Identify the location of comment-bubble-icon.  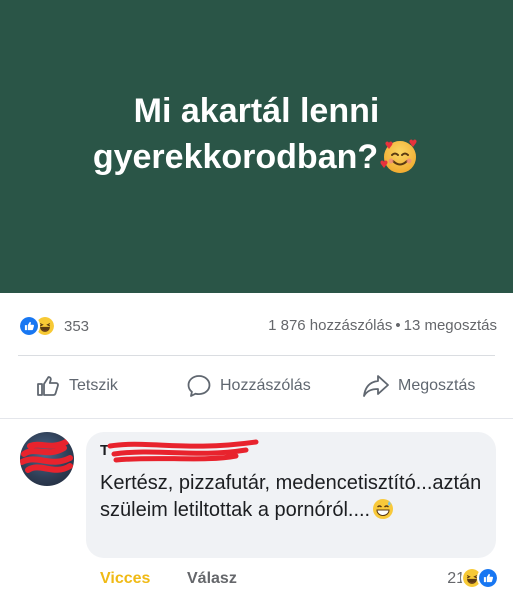
(199, 386).